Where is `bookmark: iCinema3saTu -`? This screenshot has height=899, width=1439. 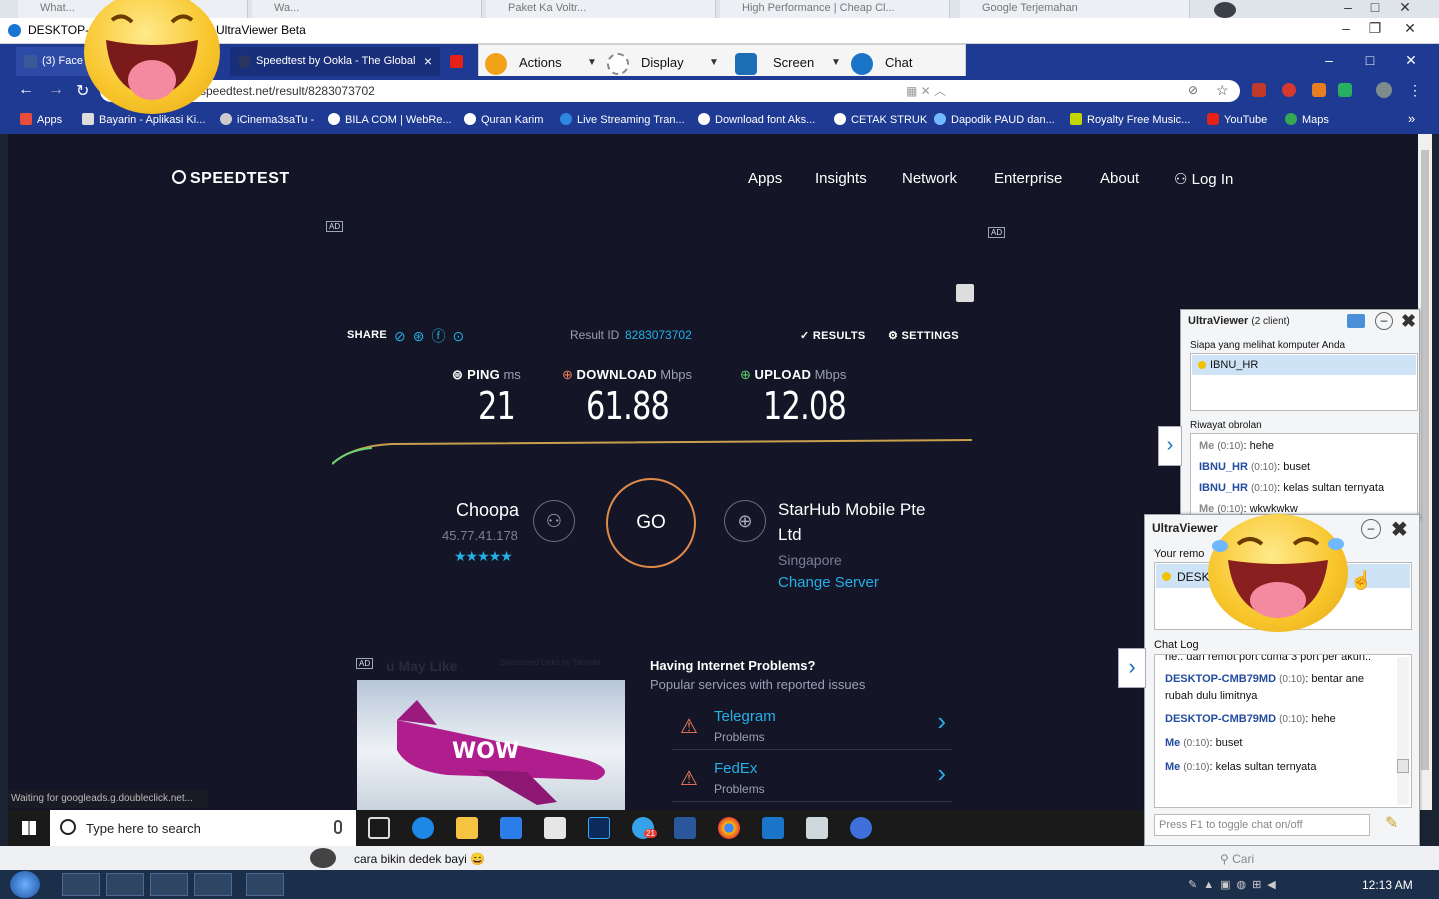 bookmark: iCinema3saTu - is located at coordinates (267, 119).